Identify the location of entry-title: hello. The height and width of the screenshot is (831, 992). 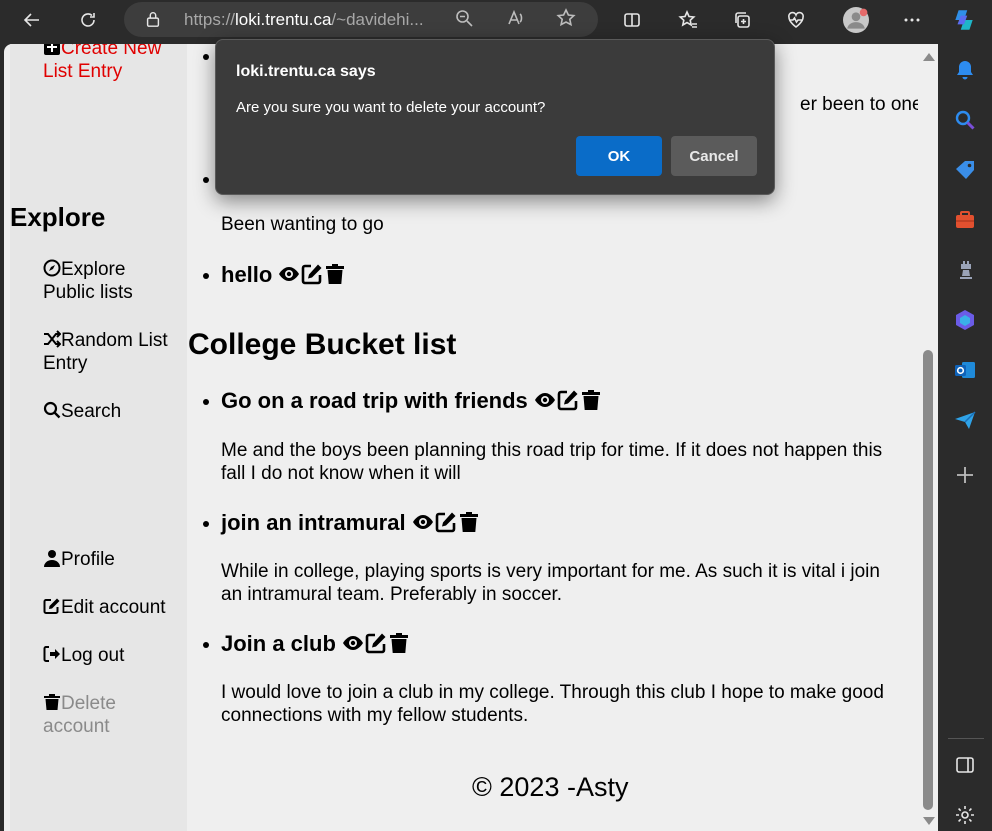
(284, 276).